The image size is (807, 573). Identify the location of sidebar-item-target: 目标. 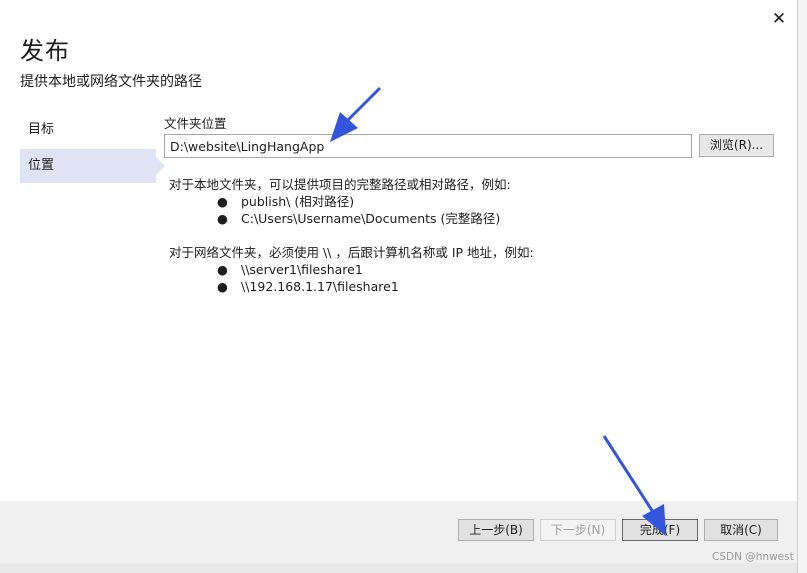
(88, 130).